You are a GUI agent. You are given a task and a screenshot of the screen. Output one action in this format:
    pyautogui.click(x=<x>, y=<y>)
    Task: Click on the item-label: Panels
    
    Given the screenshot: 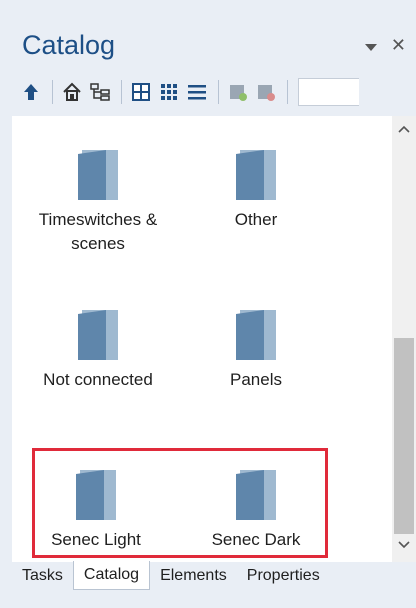 What is the action you would take?
    pyautogui.click(x=256, y=379)
    